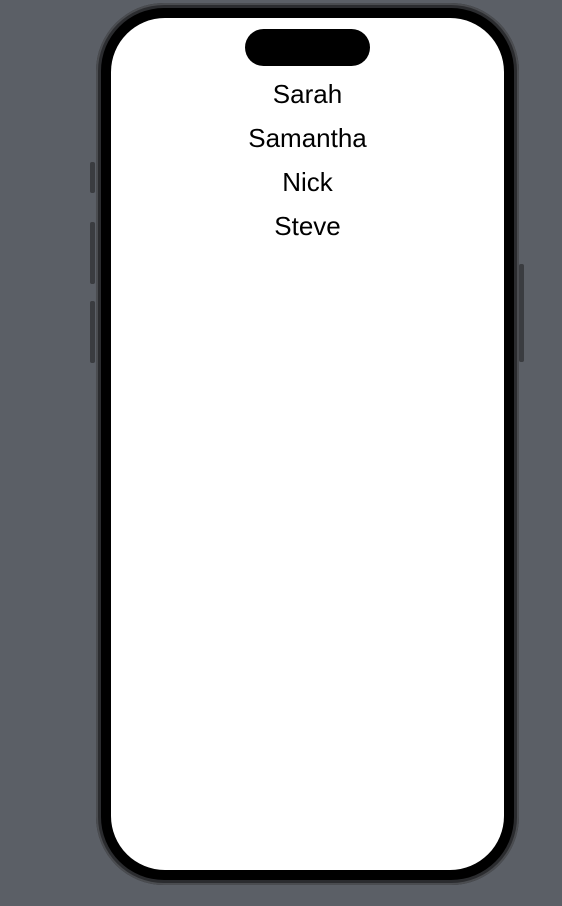 The image size is (562, 906). I want to click on list-item: Nick, so click(307, 182).